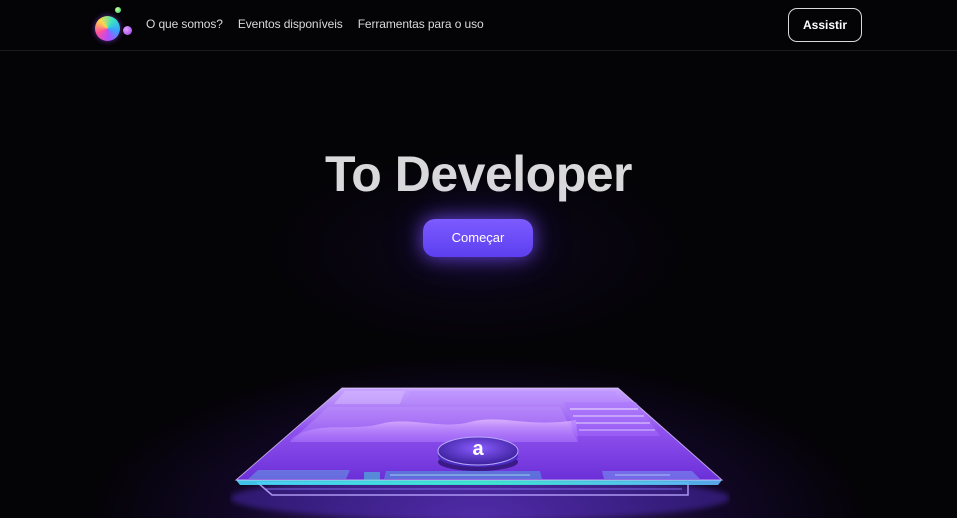 This screenshot has width=957, height=518. What do you see at coordinates (127, 30) in the screenshot?
I see `logo-dot-icon` at bounding box center [127, 30].